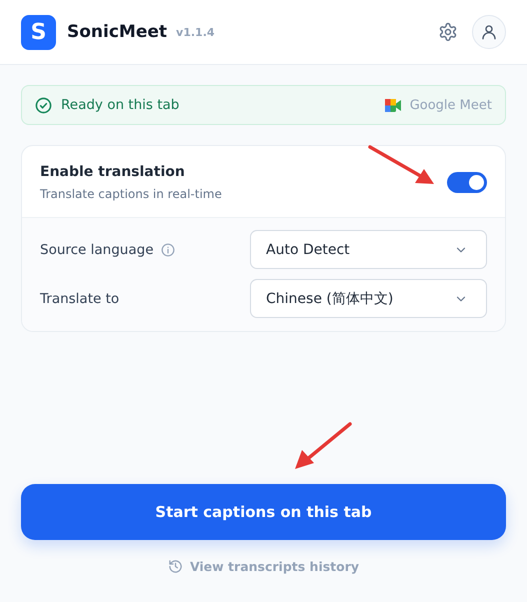  What do you see at coordinates (131, 194) in the screenshot?
I see `setting-description: Translate captions in real-time` at bounding box center [131, 194].